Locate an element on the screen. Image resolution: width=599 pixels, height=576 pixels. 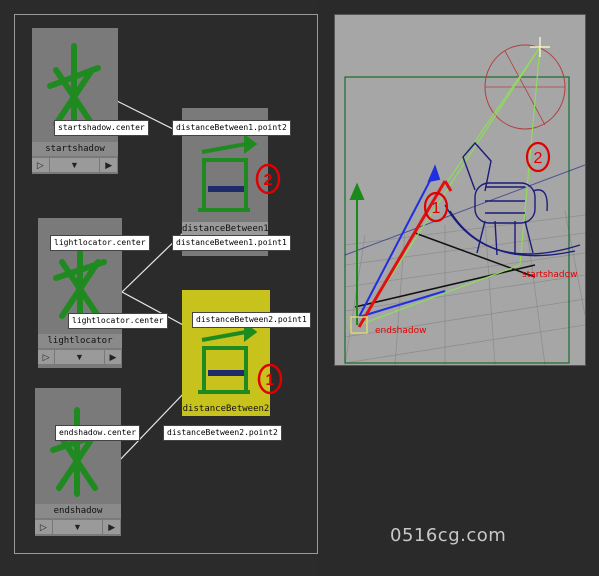
startshadow-label: startshadow is located at coordinates (549, 275).